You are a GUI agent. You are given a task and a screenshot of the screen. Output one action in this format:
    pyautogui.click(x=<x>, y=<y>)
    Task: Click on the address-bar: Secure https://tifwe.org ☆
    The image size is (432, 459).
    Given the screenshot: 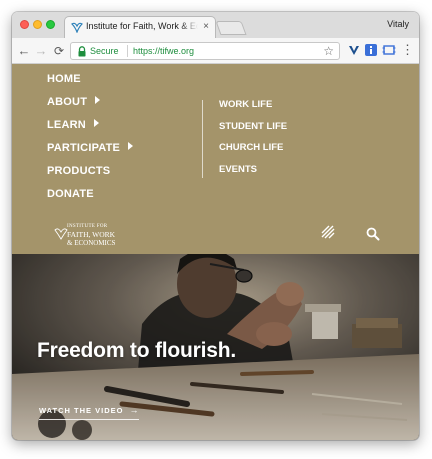 What is the action you would take?
    pyautogui.click(x=205, y=51)
    